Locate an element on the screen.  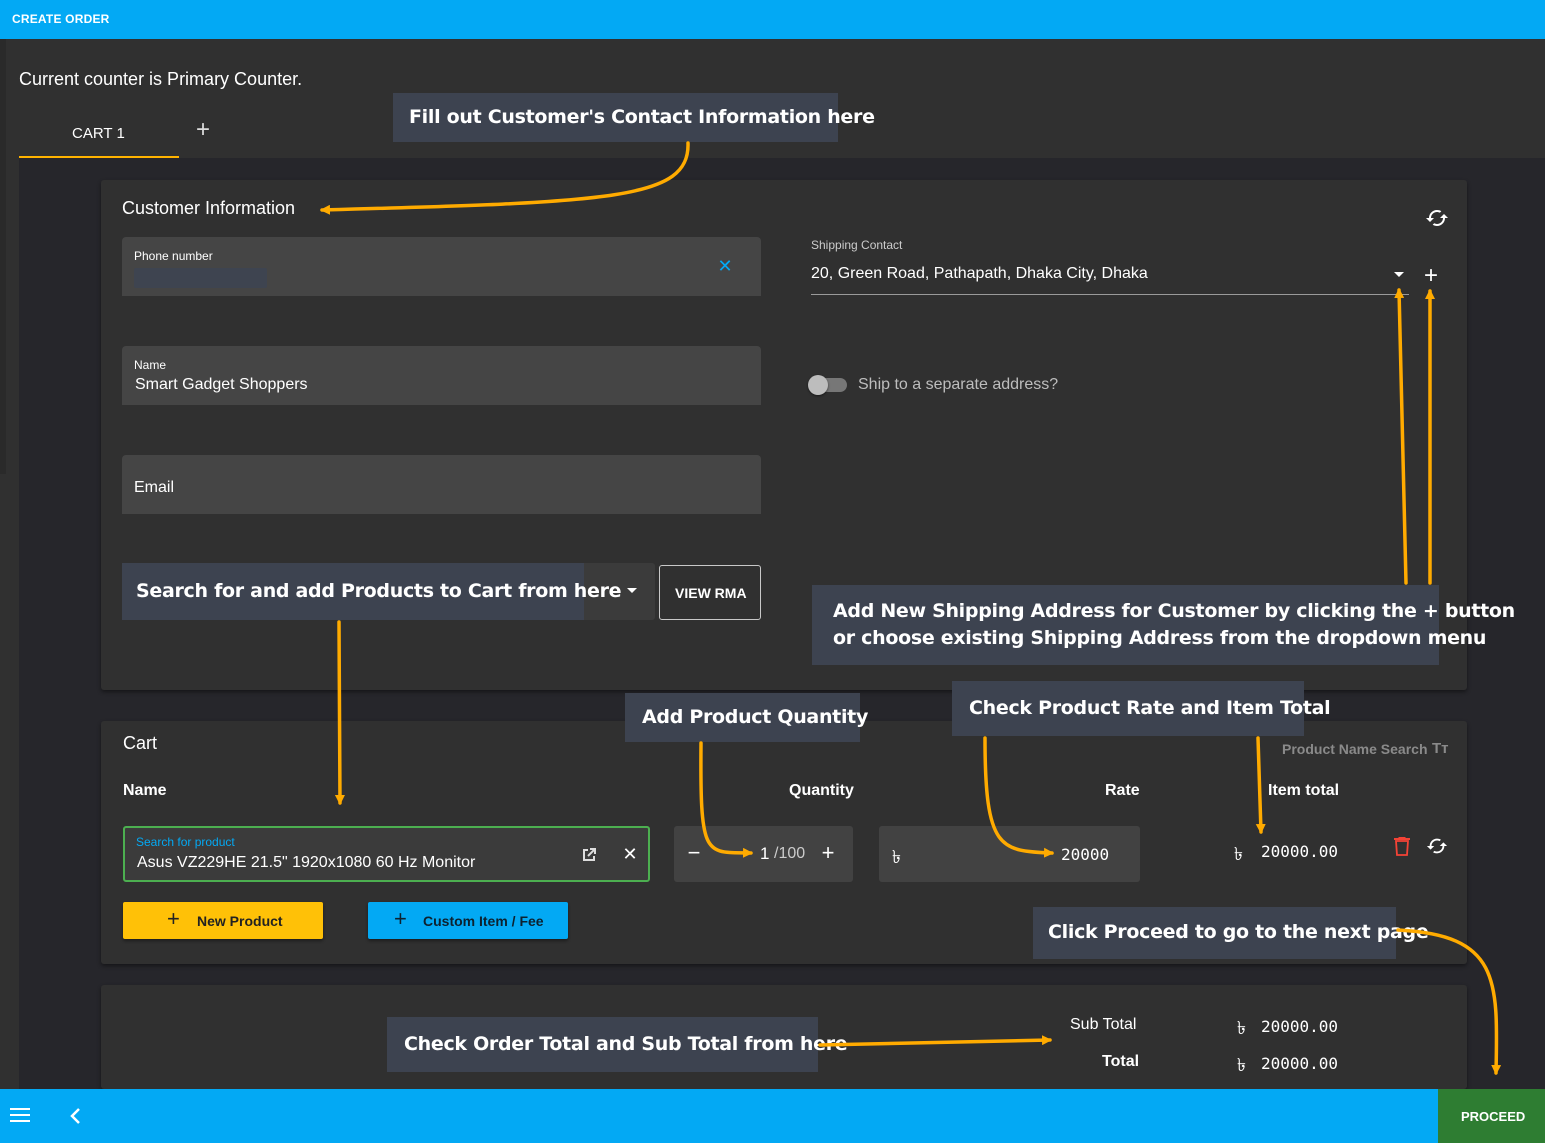
quantity-value: 1 is located at coordinates (764, 854).